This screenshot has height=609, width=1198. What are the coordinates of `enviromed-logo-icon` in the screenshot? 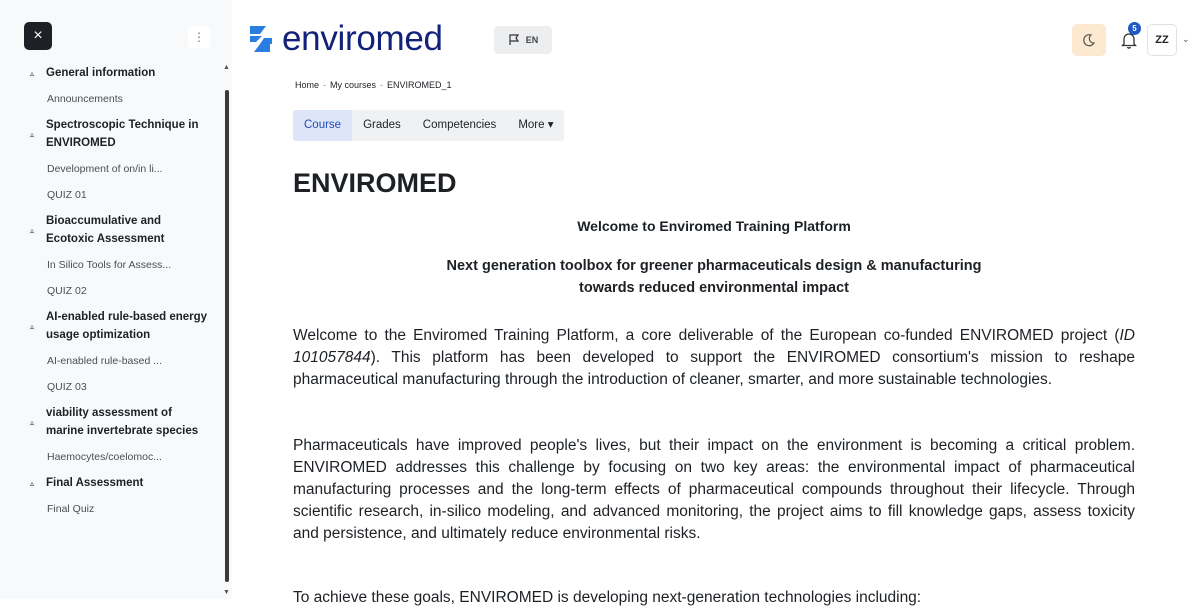 It's located at (261, 39).